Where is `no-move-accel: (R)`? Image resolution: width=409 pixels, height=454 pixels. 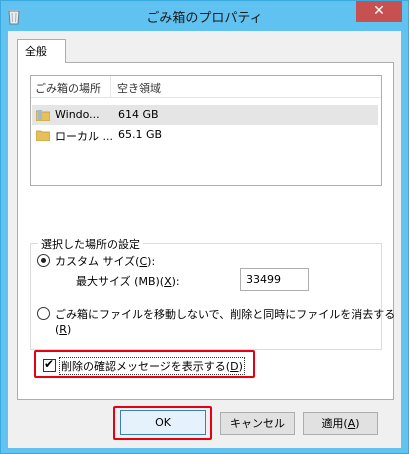
no-move-accel: (R) is located at coordinates (63, 329).